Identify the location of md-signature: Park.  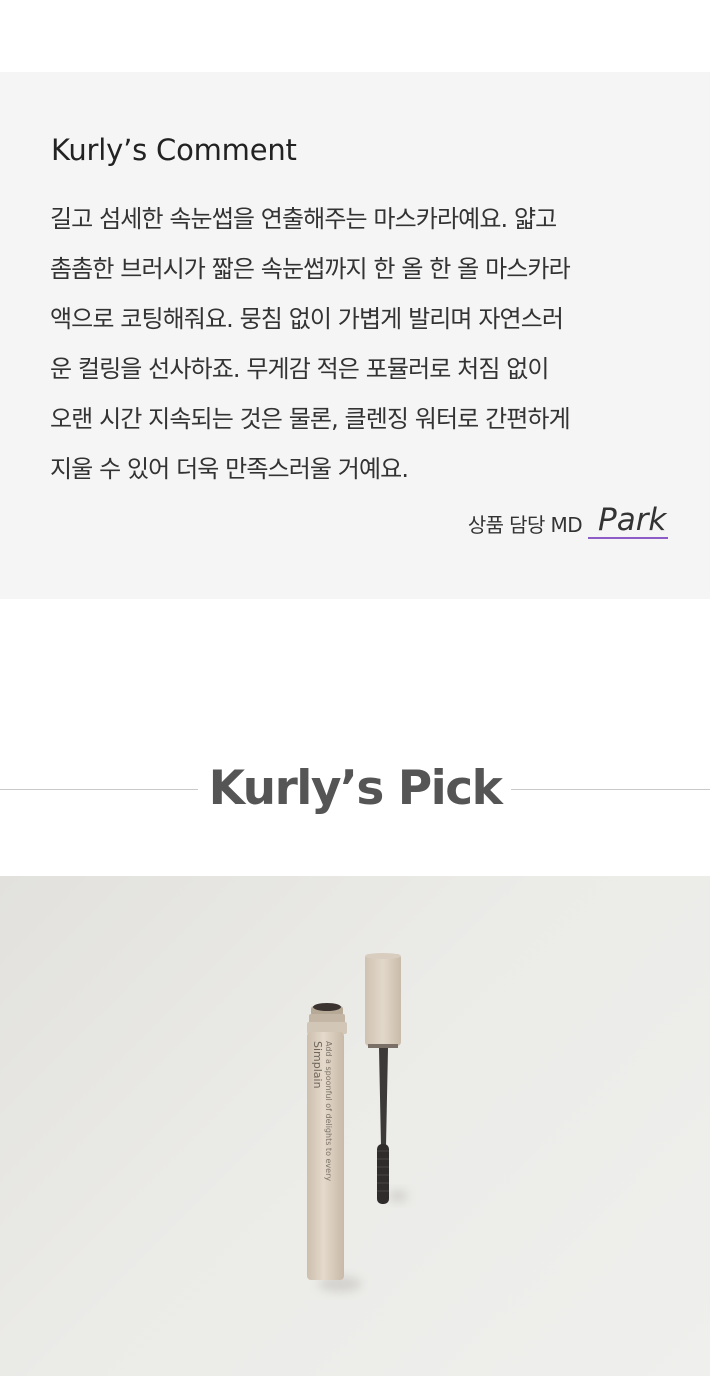
(628, 520).